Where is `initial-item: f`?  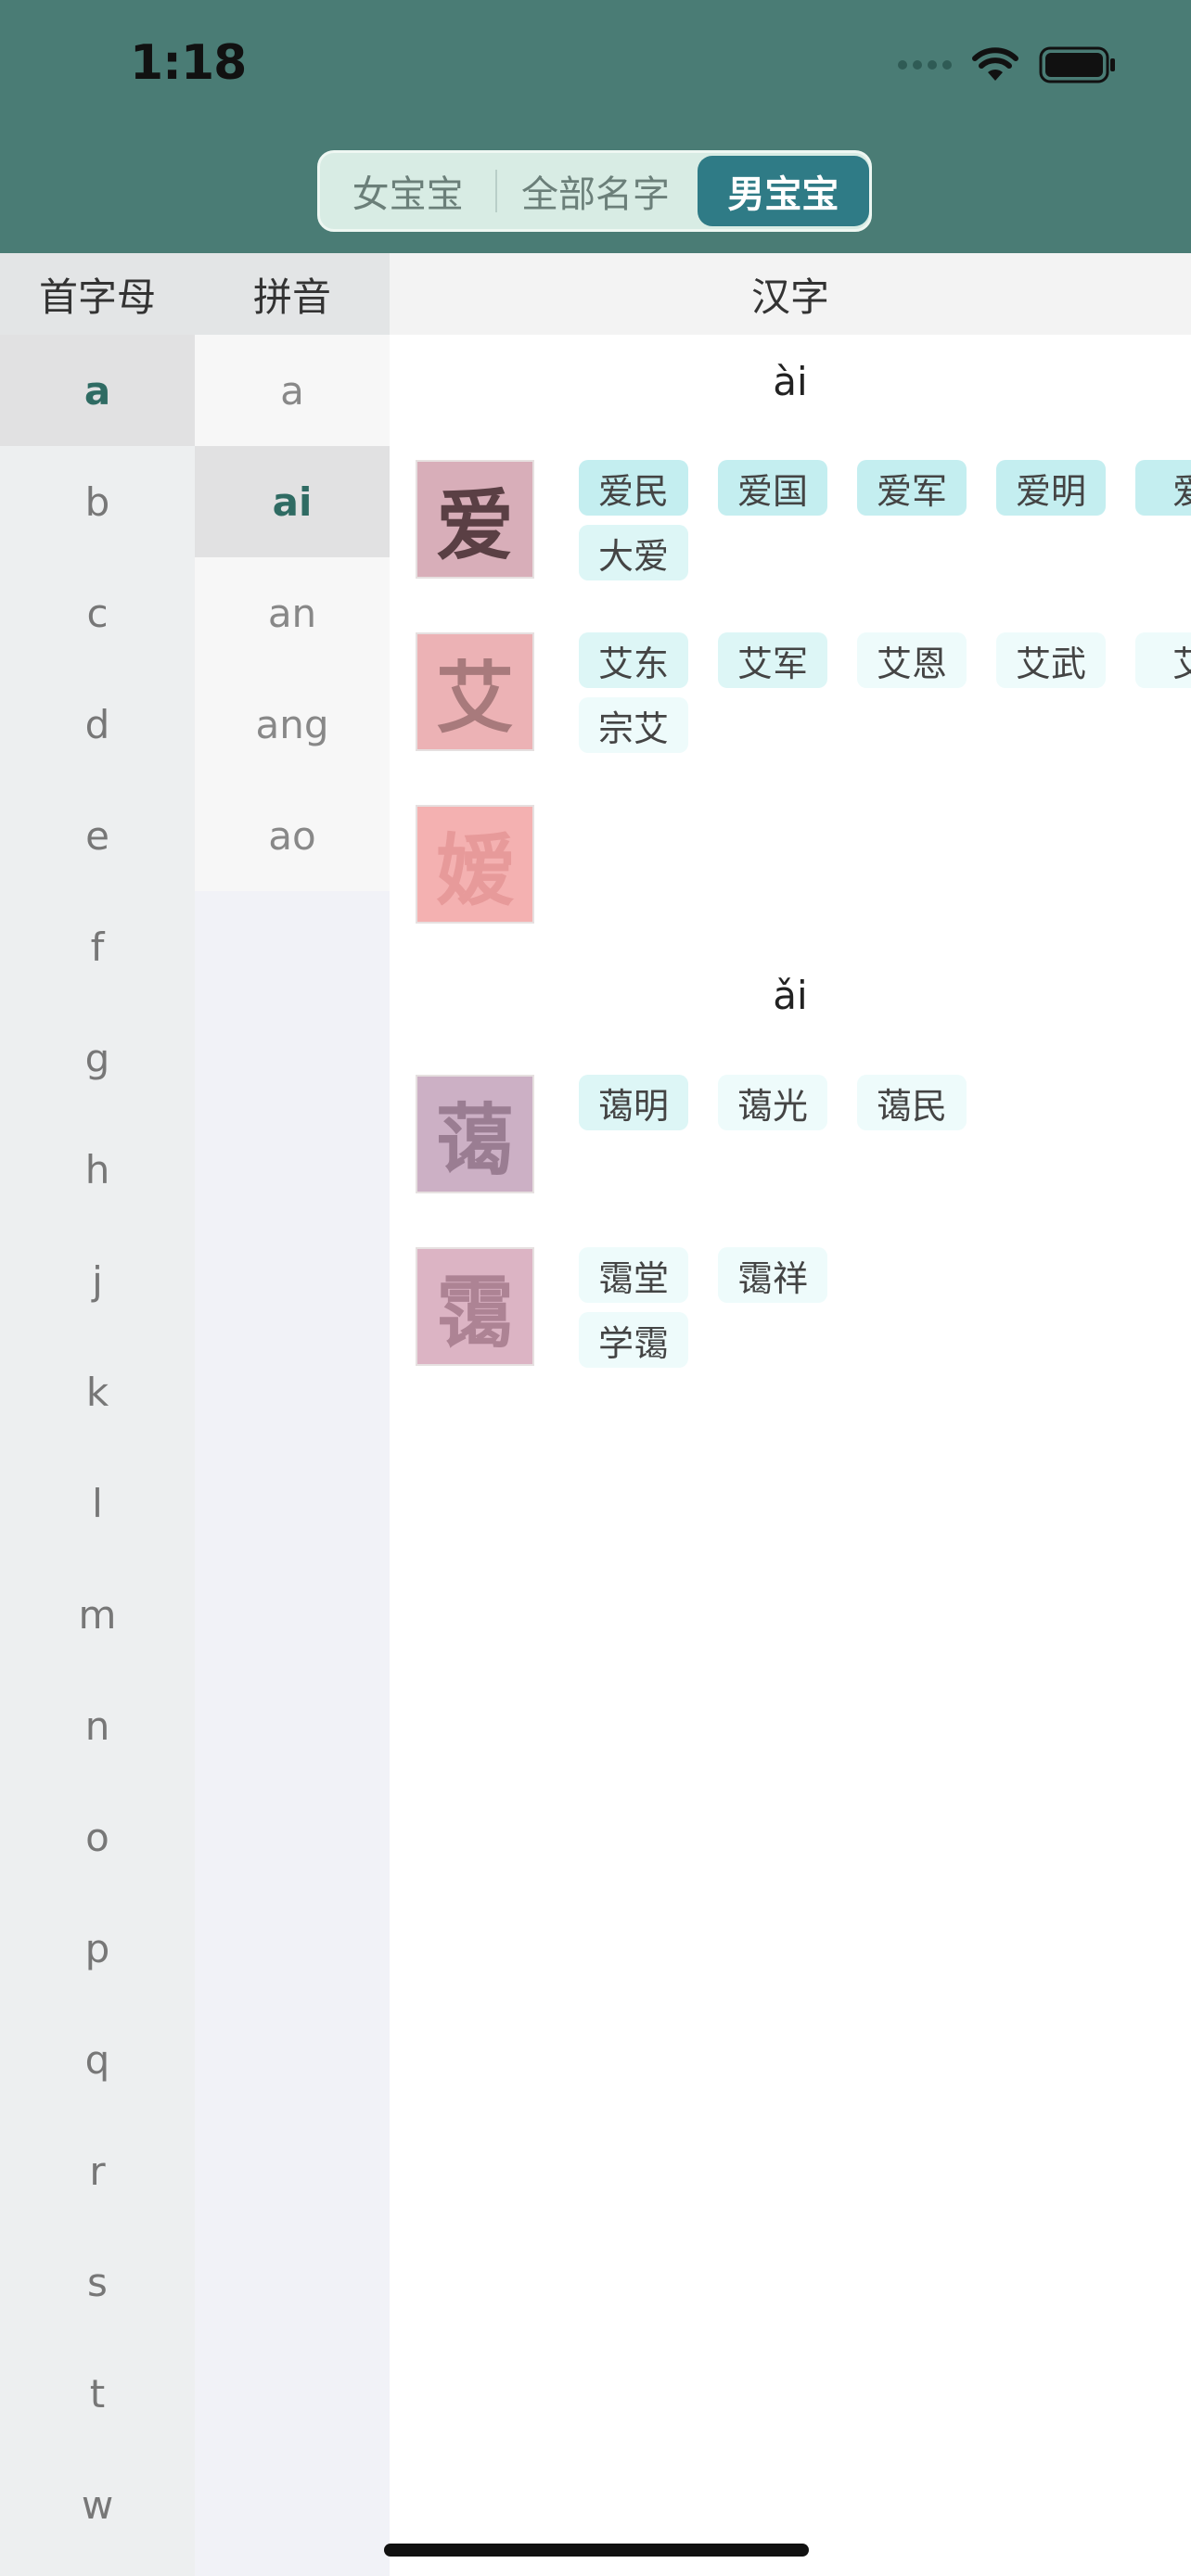
initial-item: f is located at coordinates (97, 947).